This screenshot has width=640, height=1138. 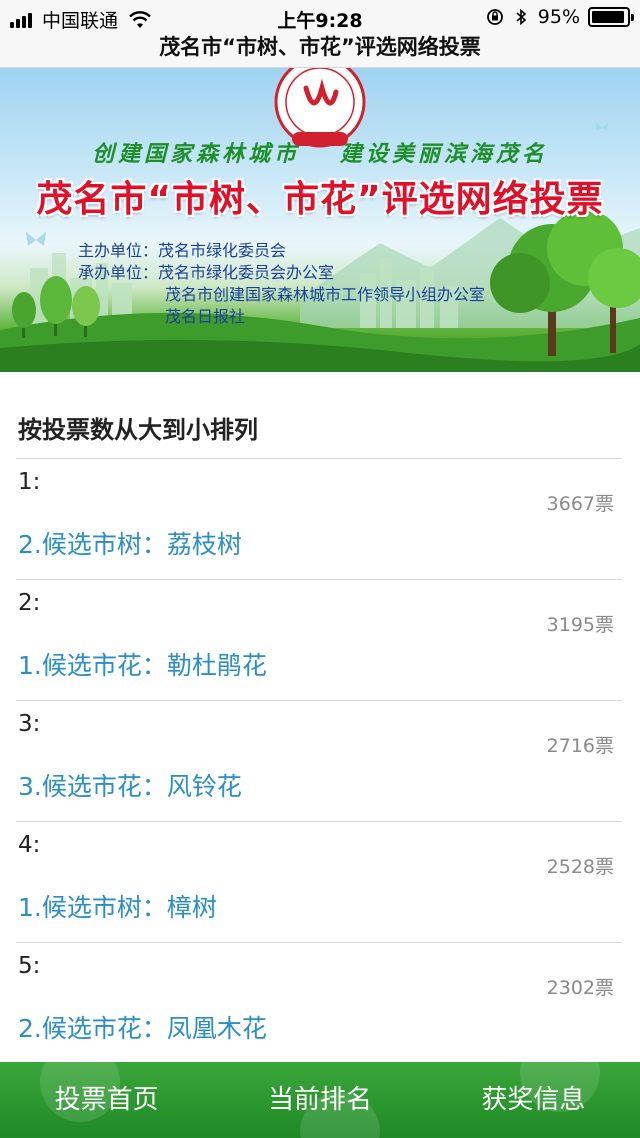 I want to click on candidate-link: 2.候选市花：凤凰木花, so click(x=142, y=1027).